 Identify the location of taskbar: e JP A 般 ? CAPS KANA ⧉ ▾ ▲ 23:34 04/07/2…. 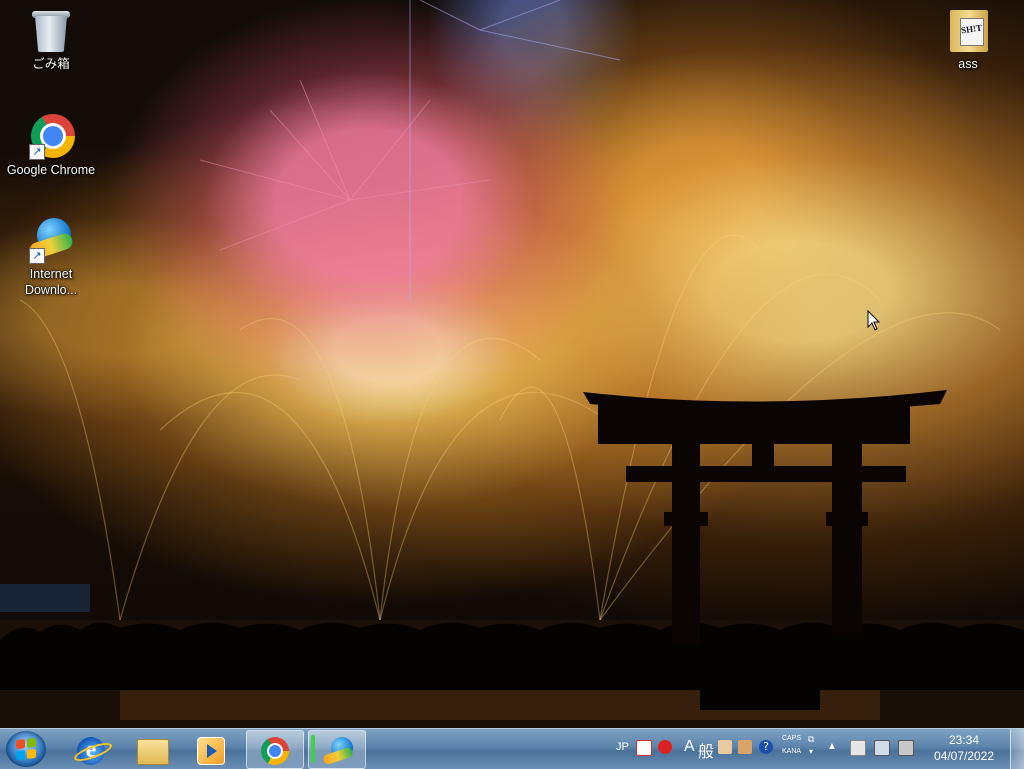
(512, 748).